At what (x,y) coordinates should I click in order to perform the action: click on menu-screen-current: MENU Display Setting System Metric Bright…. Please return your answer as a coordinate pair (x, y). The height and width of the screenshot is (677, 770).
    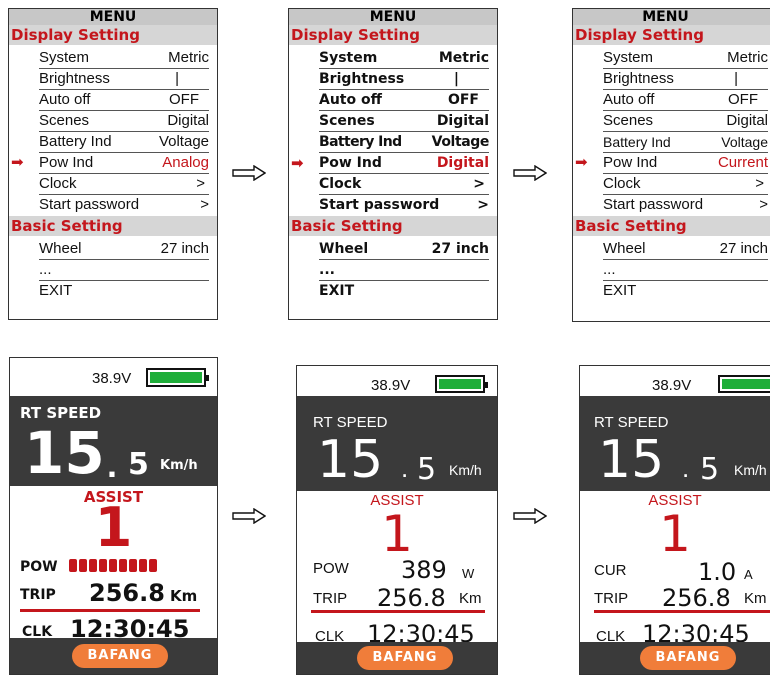
    Looking at the image, I should click on (671, 165).